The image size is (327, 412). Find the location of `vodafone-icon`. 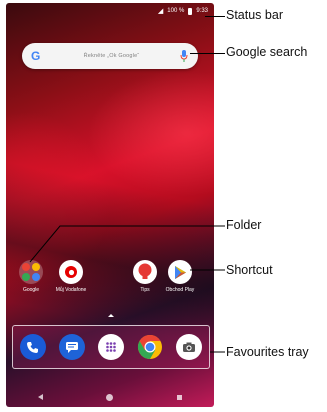

vodafone-icon is located at coordinates (71, 272).